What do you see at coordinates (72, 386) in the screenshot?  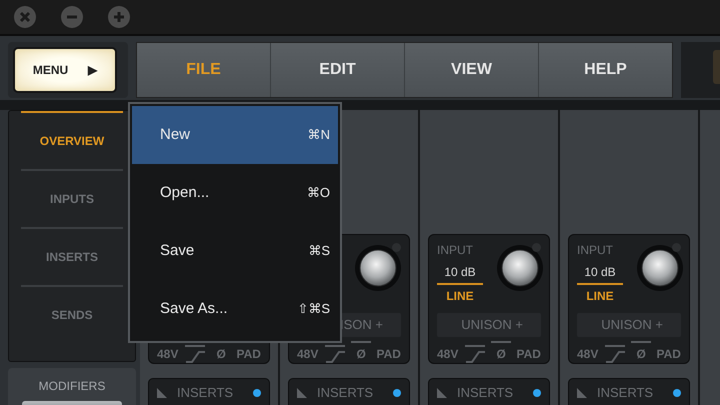 I see `section-label: MODIFIERS` at bounding box center [72, 386].